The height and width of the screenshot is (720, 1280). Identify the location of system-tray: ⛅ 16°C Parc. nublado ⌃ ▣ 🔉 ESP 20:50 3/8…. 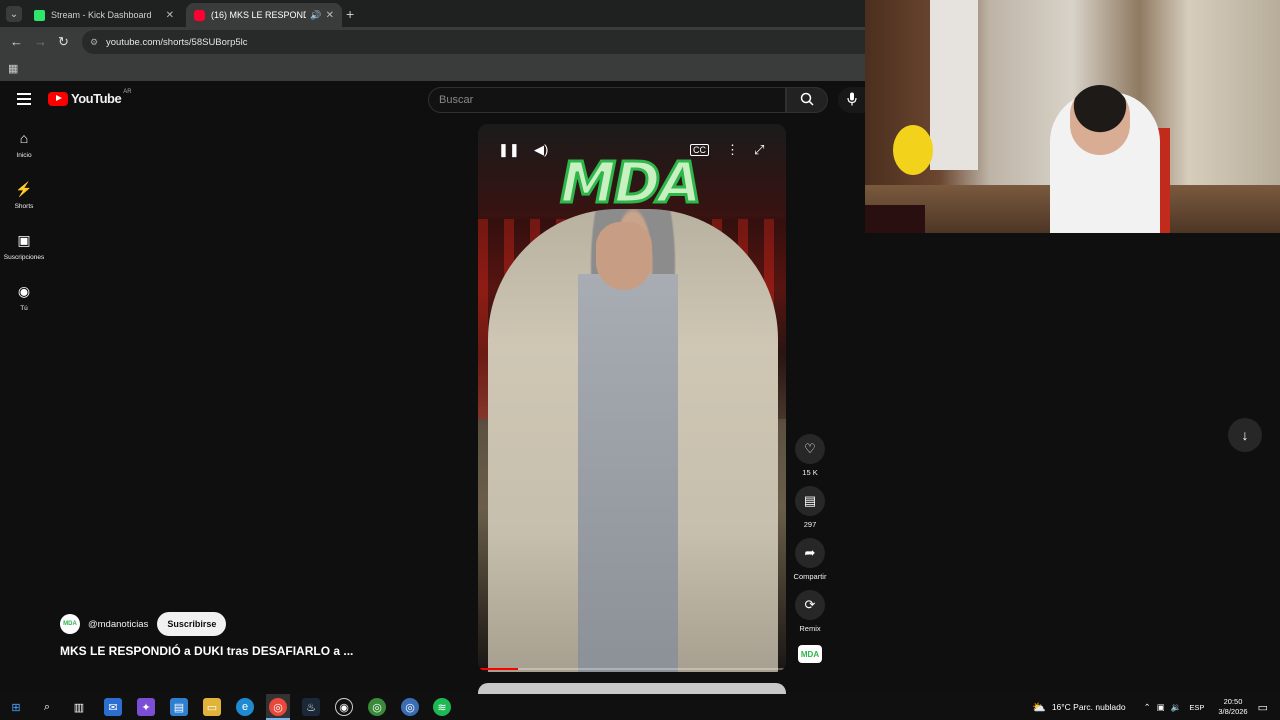
(1156, 707).